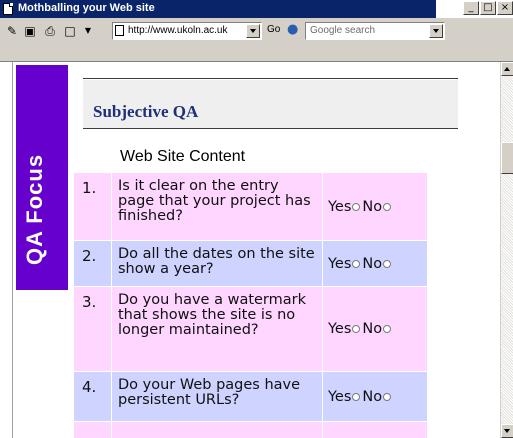 The width and height of the screenshot is (513, 438). What do you see at coordinates (375, 430) in the screenshot?
I see `answer-cell` at bounding box center [375, 430].